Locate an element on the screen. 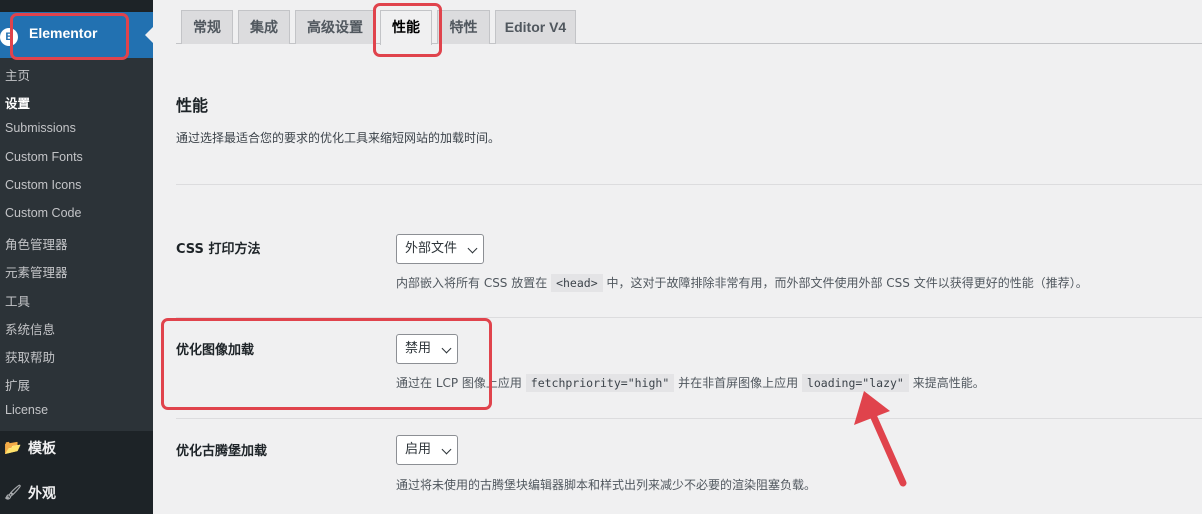  sidebar-item-label: 外观 is located at coordinates (42, 493).